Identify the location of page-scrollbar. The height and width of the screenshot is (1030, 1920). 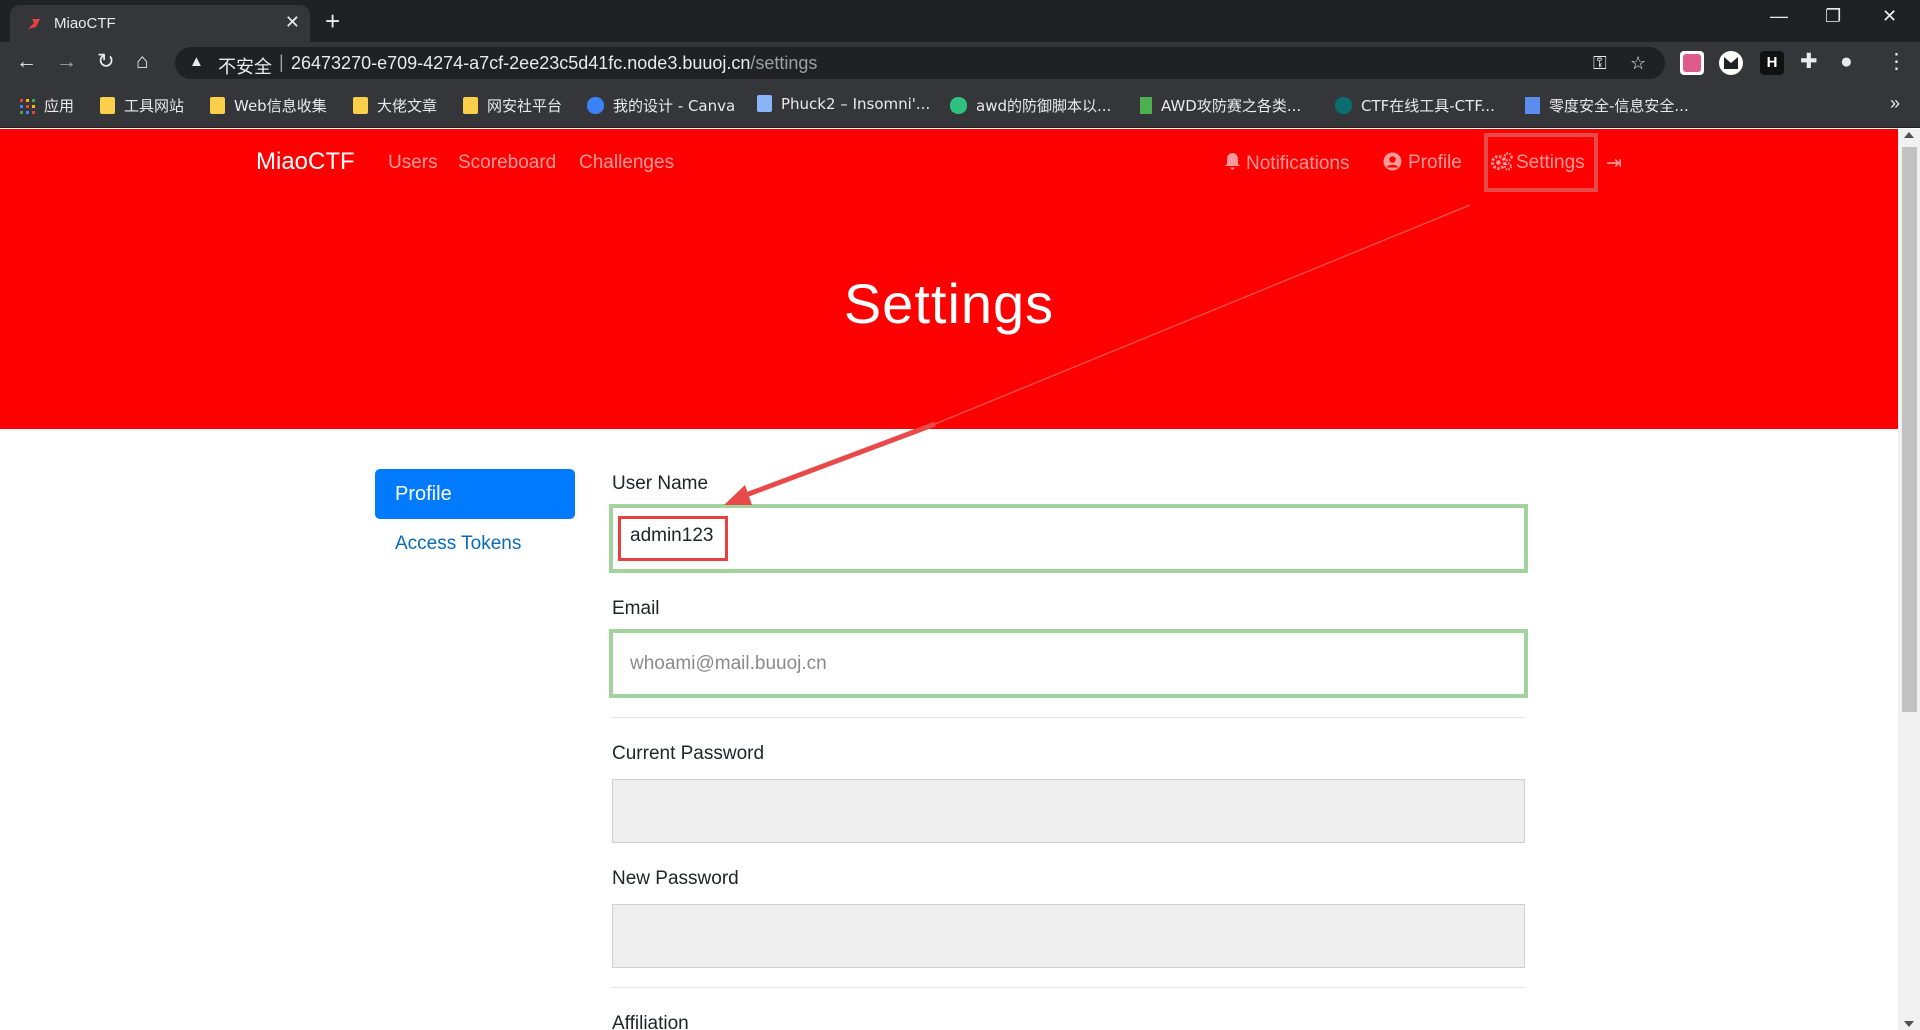
(1909, 579).